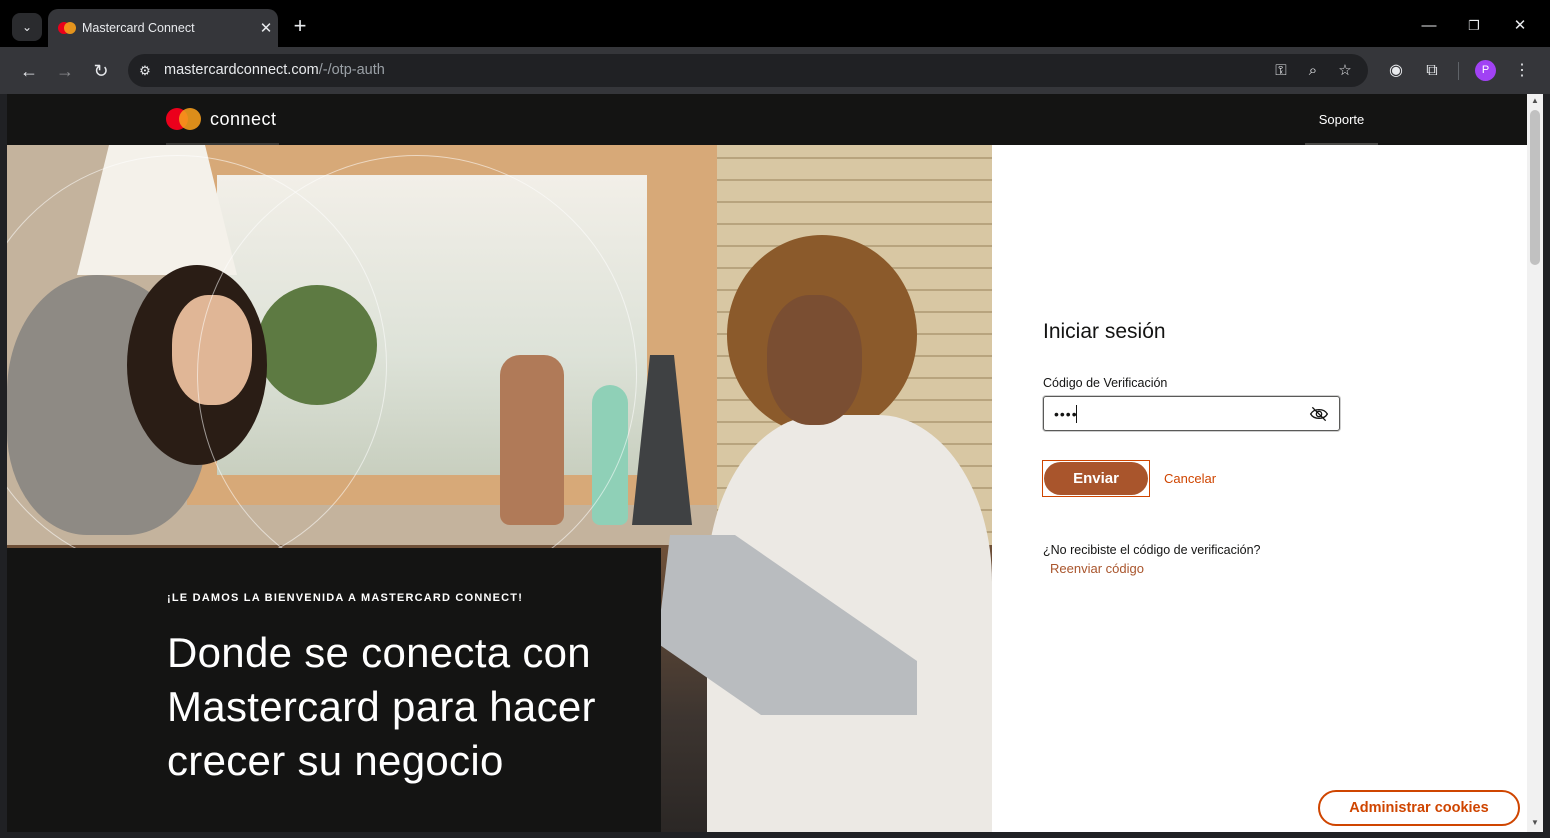  Describe the element at coordinates (1485, 70) in the screenshot. I see `profile-avatar: P` at that location.